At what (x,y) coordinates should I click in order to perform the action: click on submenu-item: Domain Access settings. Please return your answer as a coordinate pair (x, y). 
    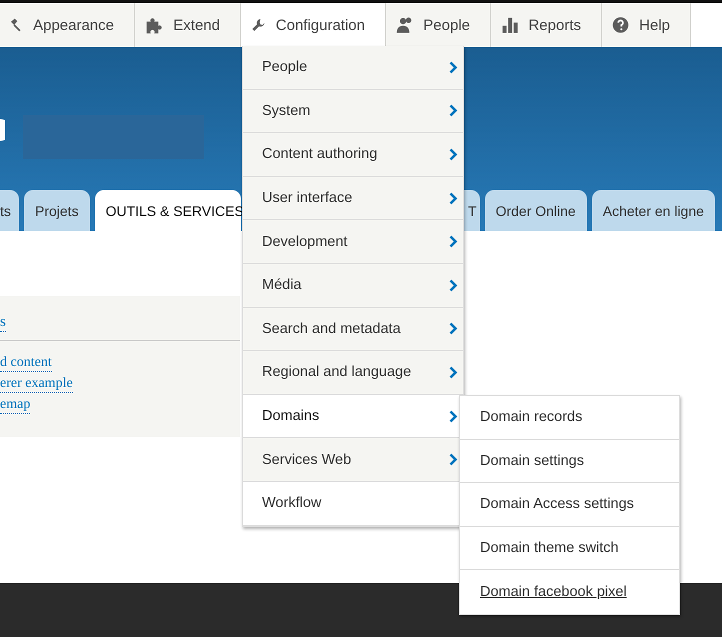
    Looking at the image, I should click on (569, 505).